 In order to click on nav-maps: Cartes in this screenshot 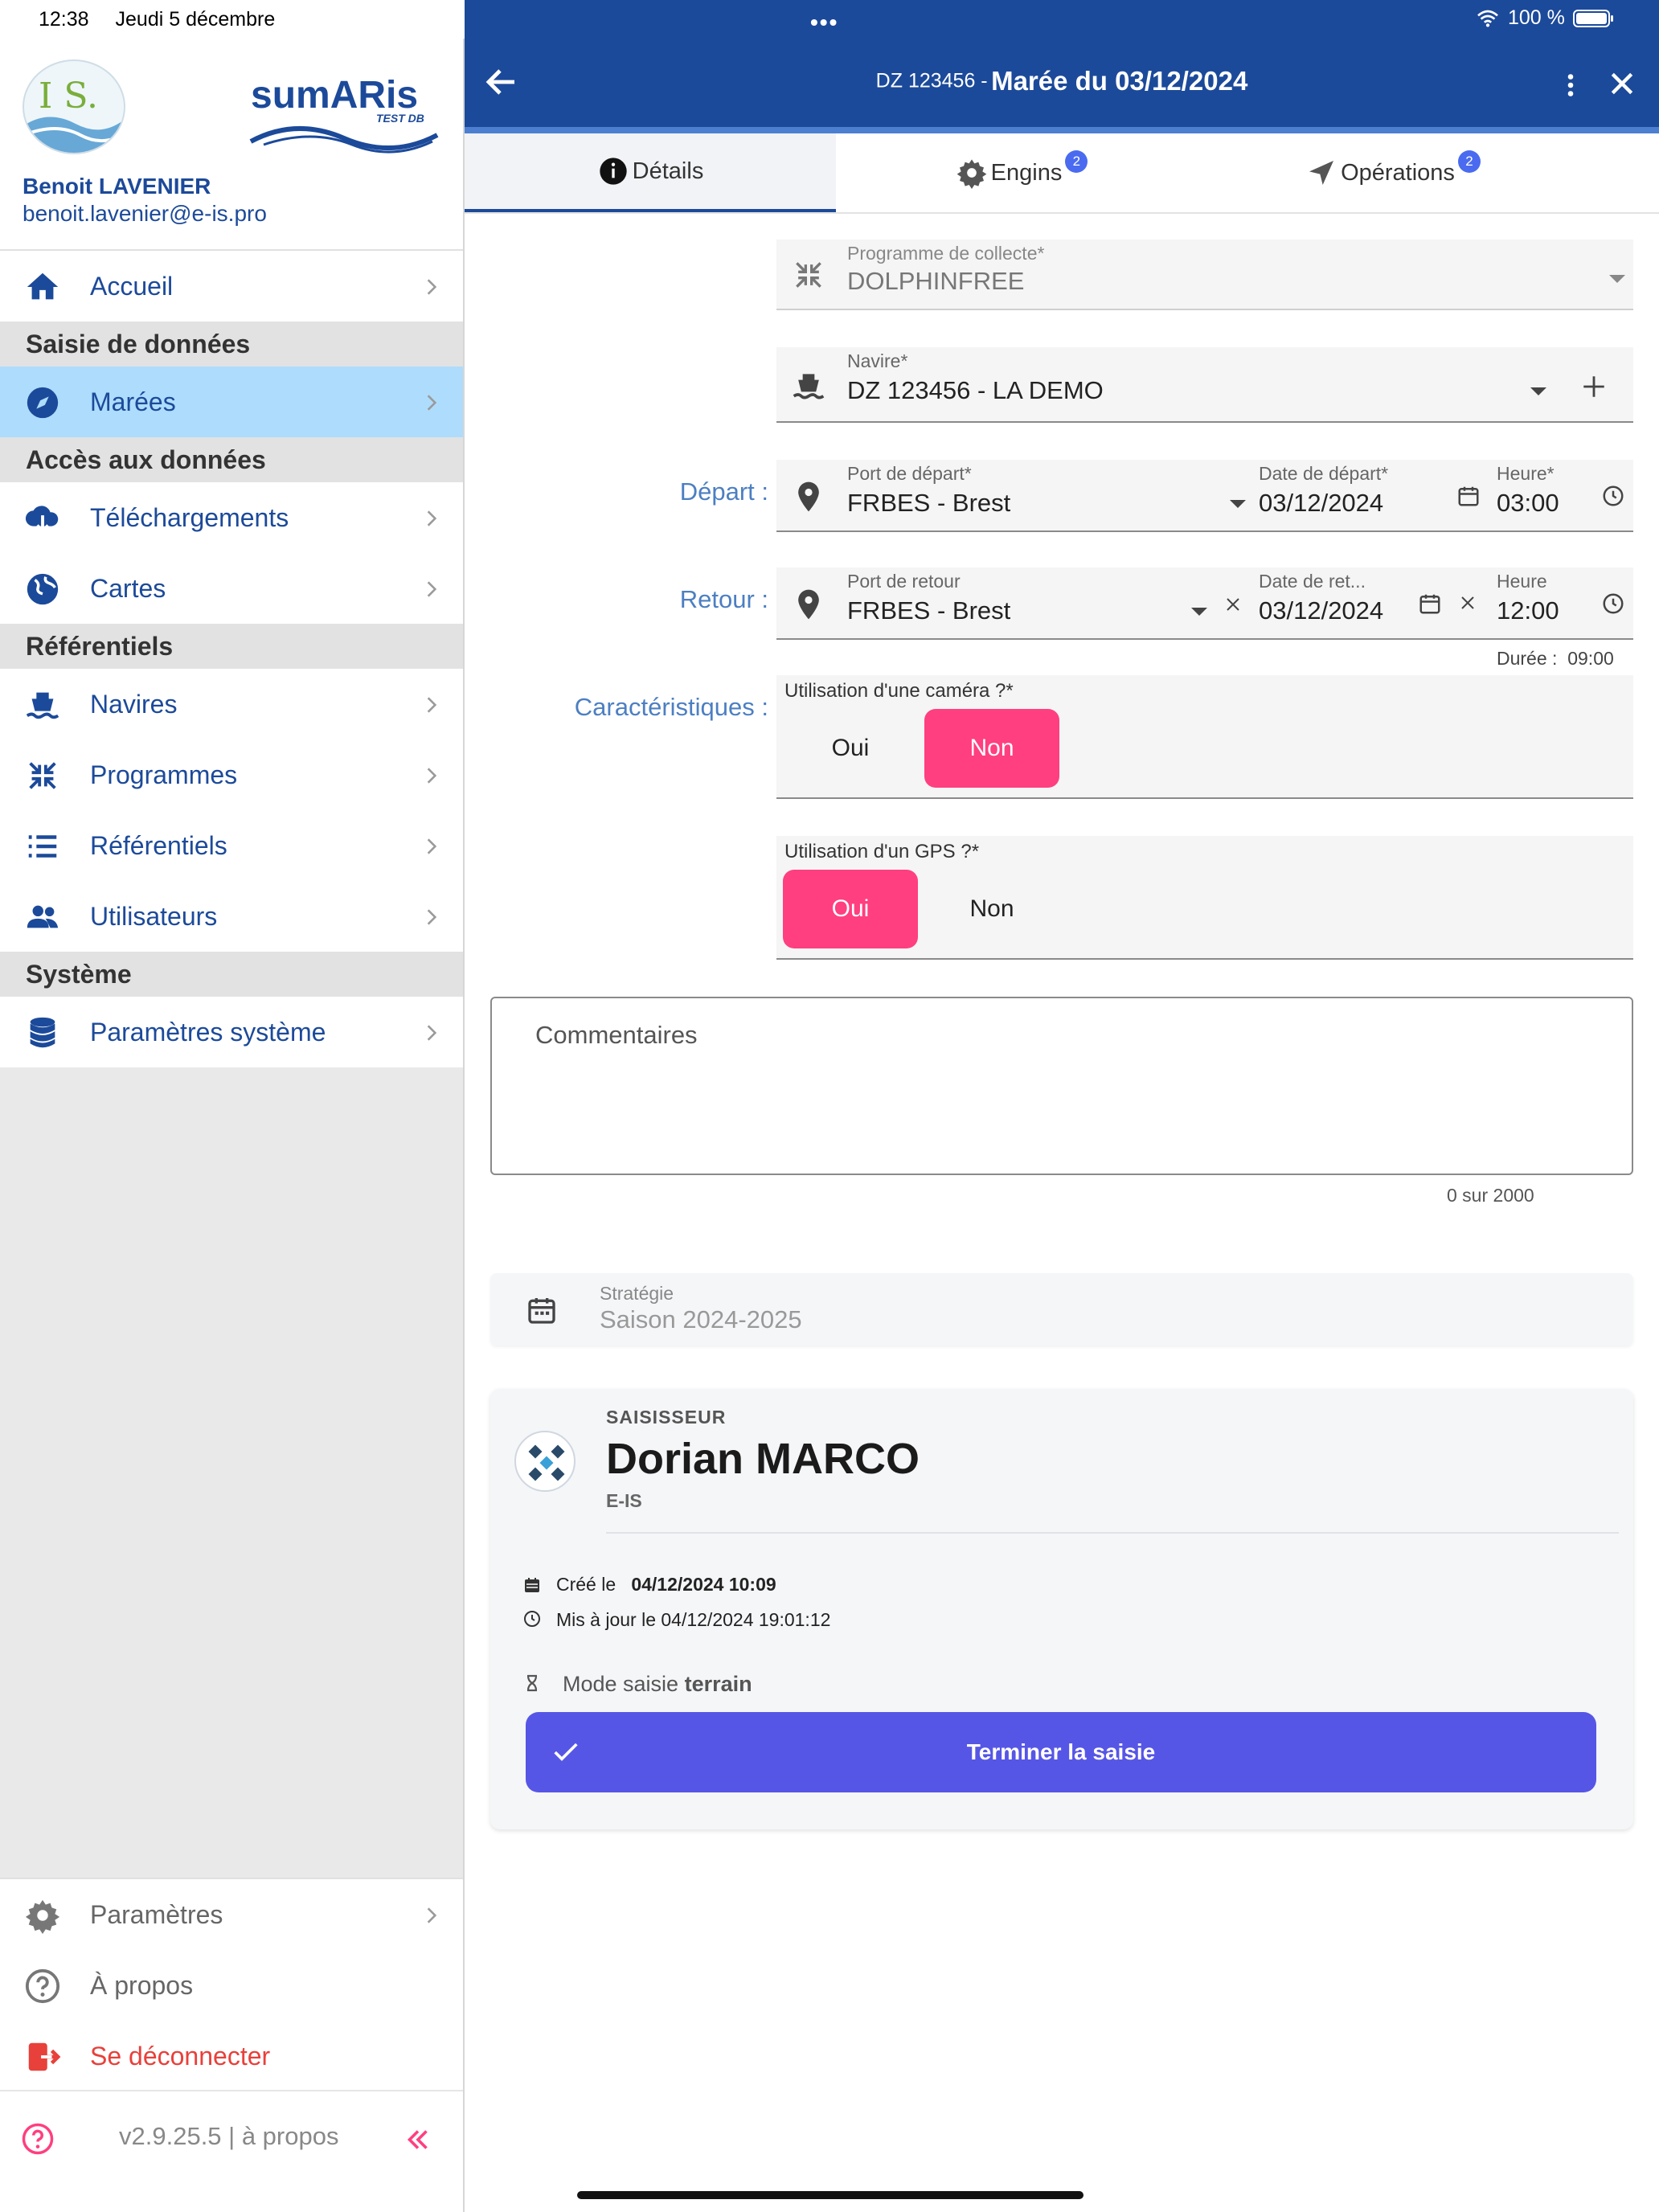, I will do `click(232, 588)`.